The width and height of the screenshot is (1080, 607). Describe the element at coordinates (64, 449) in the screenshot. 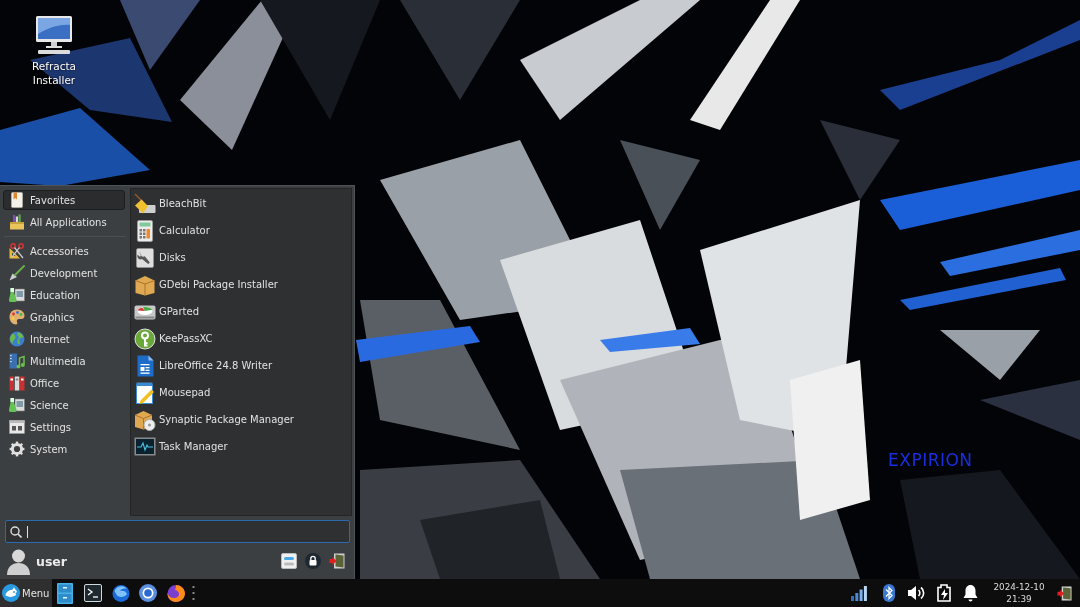

I see `menu-category-item: System` at that location.